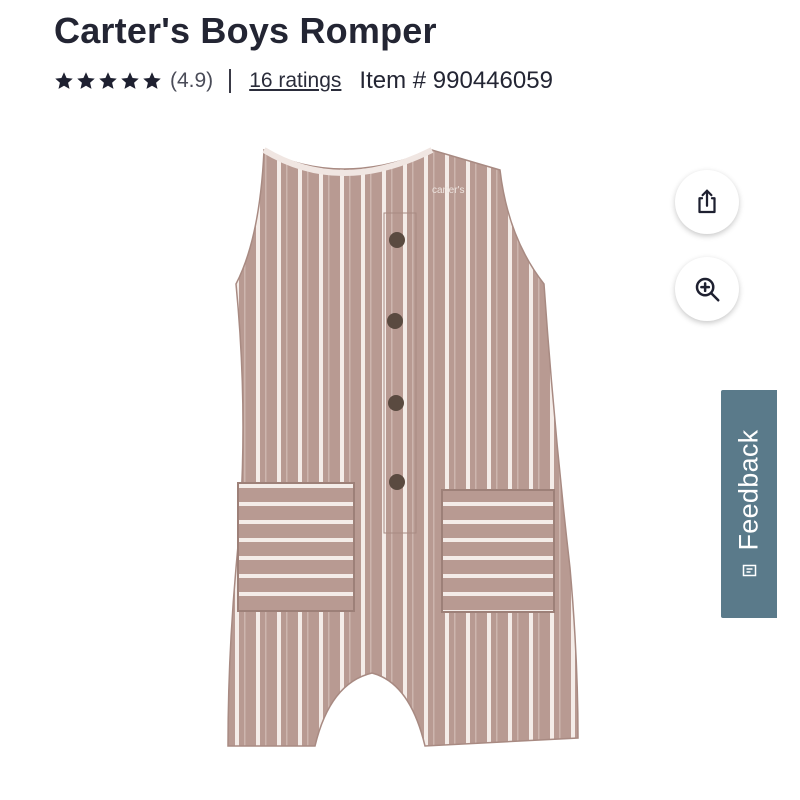  I want to click on feedback-tab: Feedback, so click(749, 504).